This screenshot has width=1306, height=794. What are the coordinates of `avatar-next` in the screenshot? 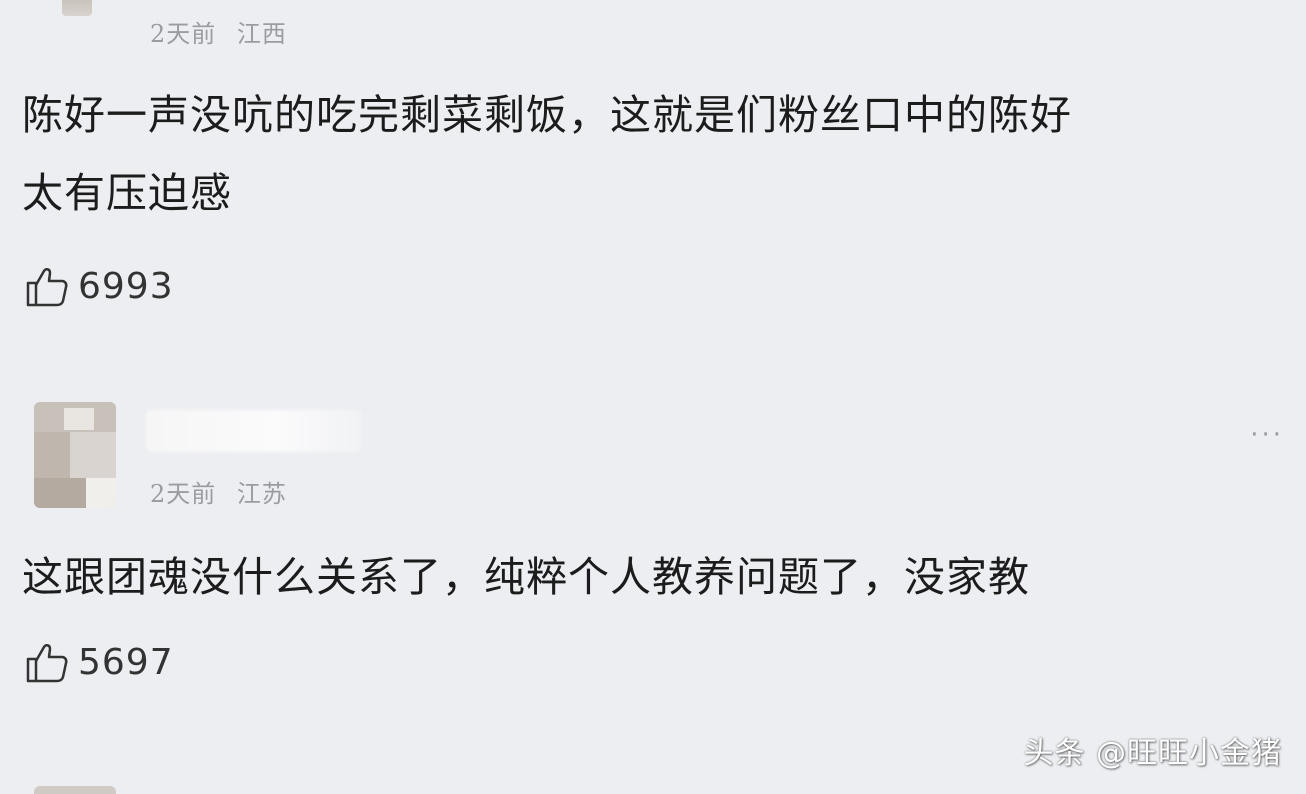 It's located at (75, 790).